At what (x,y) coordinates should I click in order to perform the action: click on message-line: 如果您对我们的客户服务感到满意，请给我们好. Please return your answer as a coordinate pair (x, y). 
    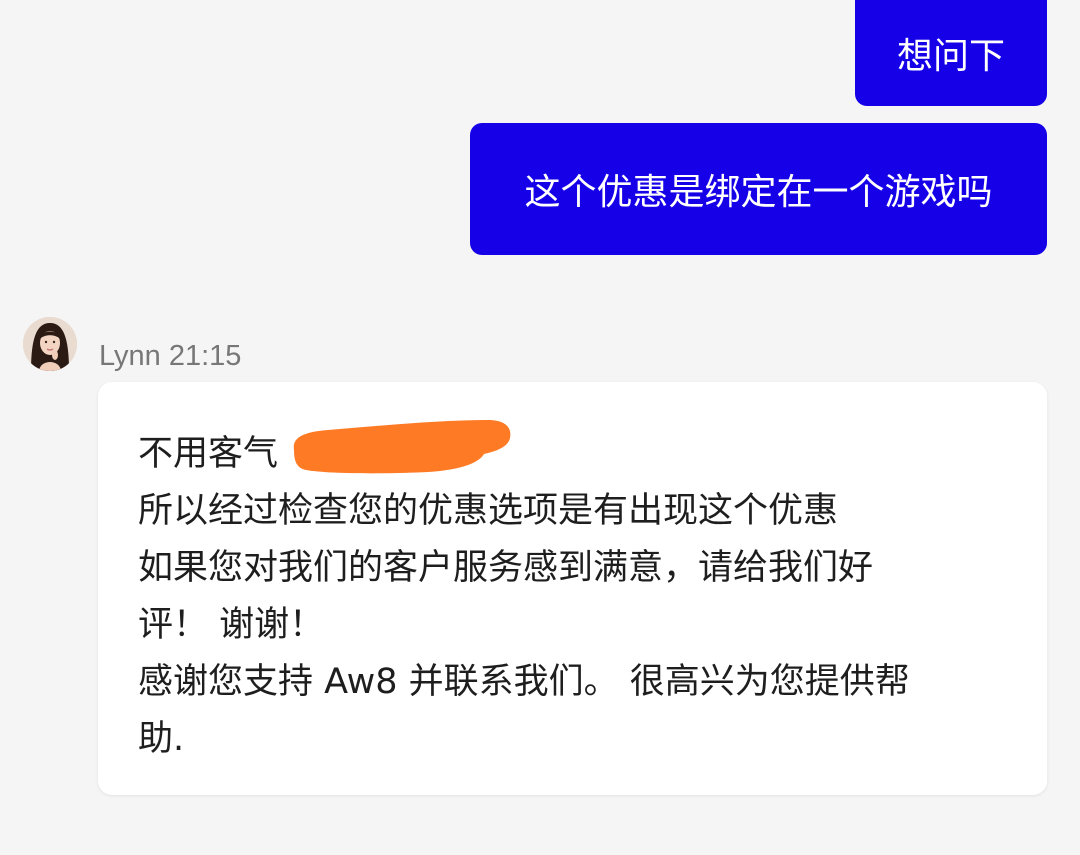
    Looking at the image, I should click on (506, 568).